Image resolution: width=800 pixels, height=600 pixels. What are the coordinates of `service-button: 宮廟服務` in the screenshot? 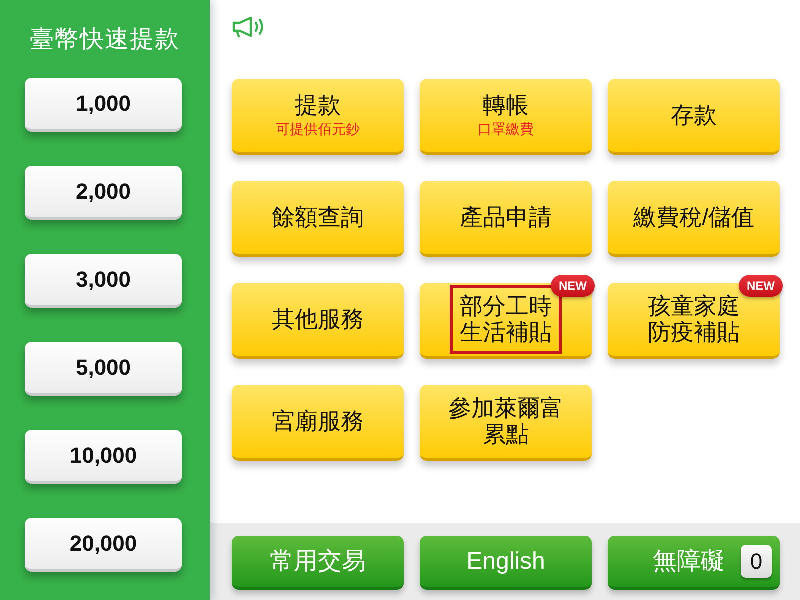 It's located at (318, 423).